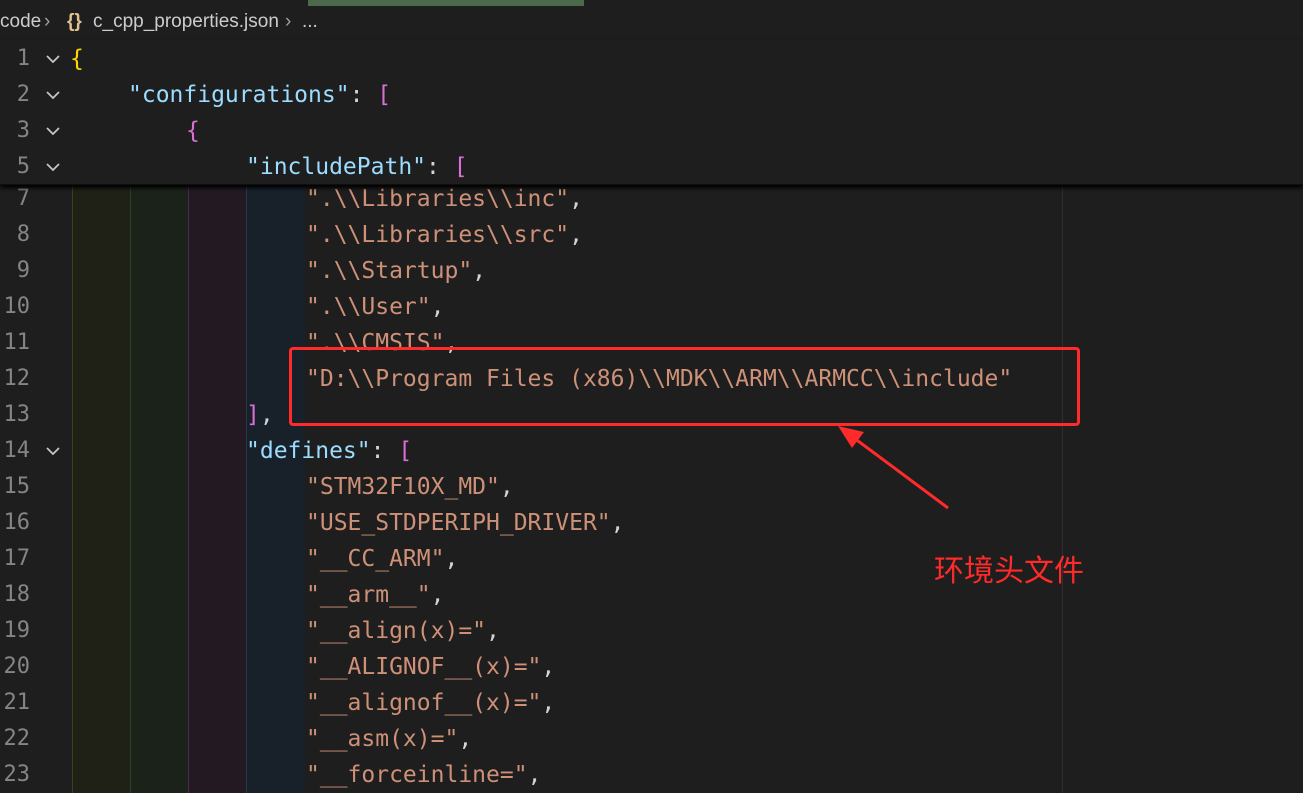  What do you see at coordinates (17, 558) in the screenshot?
I see `line-number: 17` at bounding box center [17, 558].